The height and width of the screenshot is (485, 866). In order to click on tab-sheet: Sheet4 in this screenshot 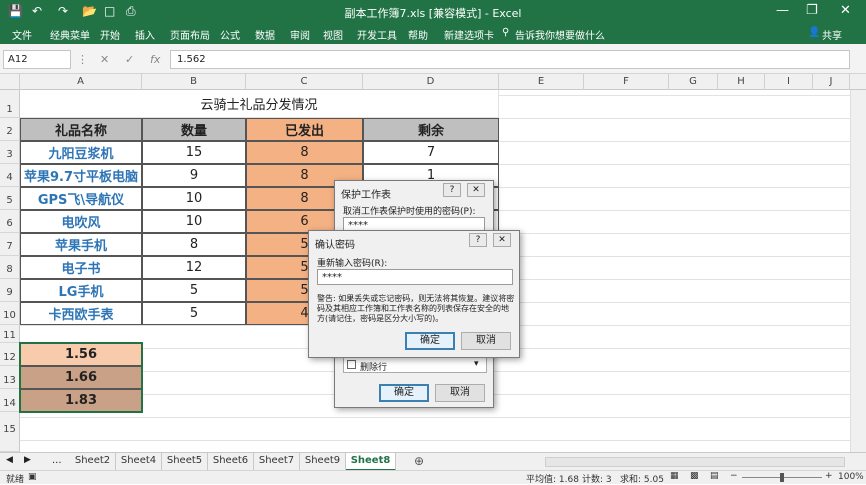, I will do `click(139, 462)`.